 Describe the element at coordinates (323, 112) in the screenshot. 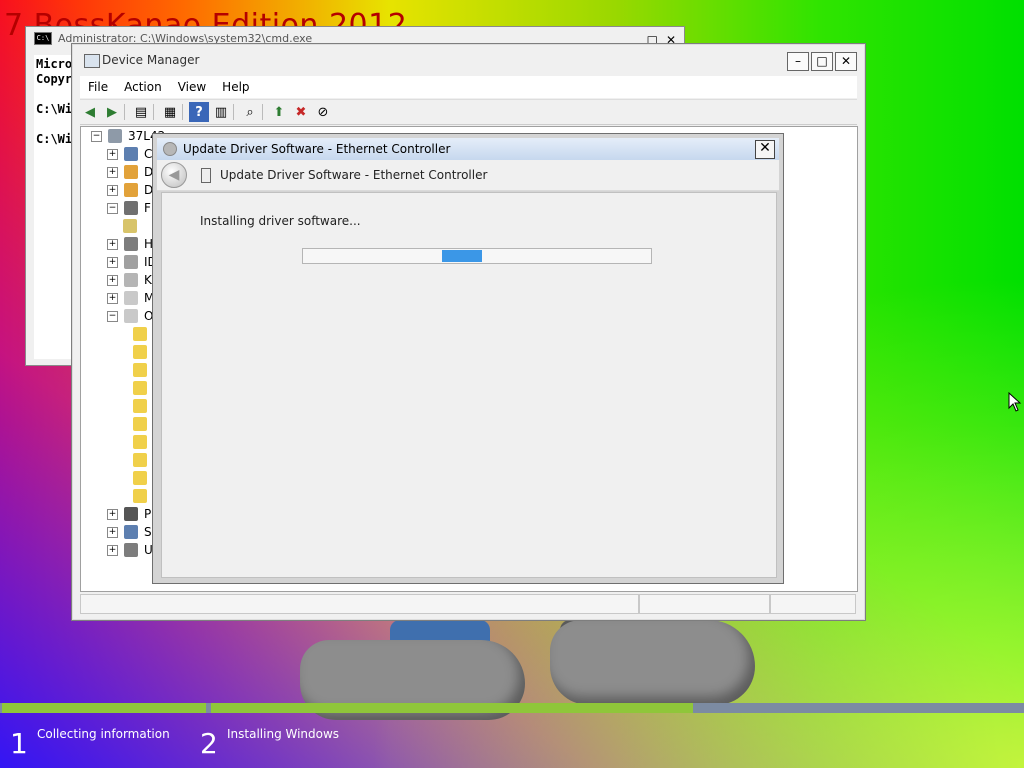

I see `disable-device-icon: ⊘` at that location.